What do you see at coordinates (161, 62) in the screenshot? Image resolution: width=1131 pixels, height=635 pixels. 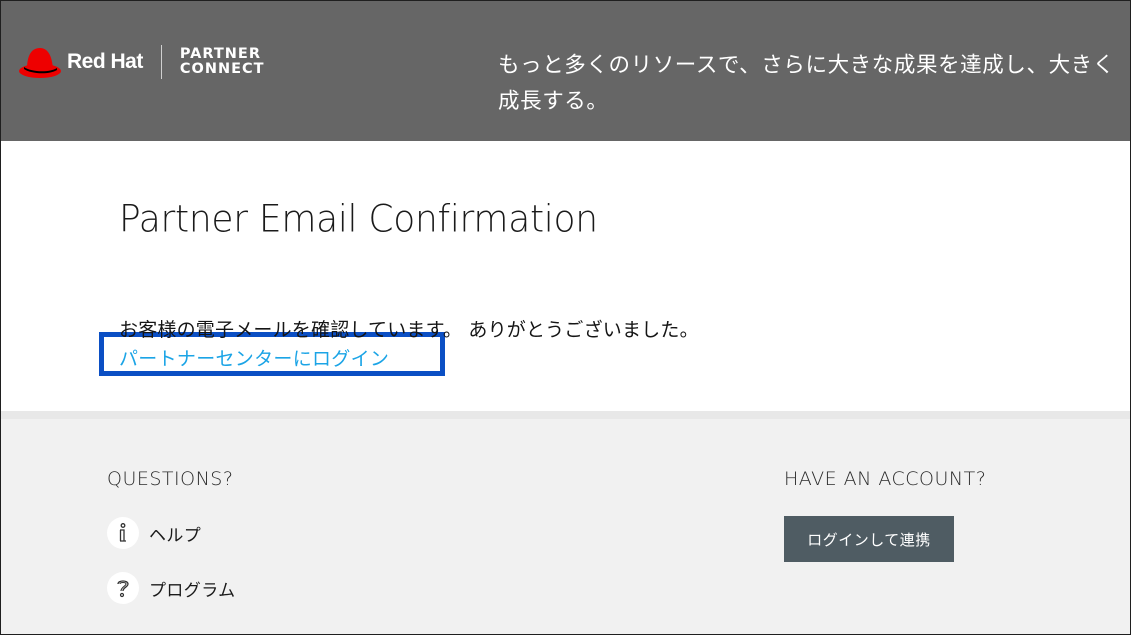 I see `brand-divider` at bounding box center [161, 62].